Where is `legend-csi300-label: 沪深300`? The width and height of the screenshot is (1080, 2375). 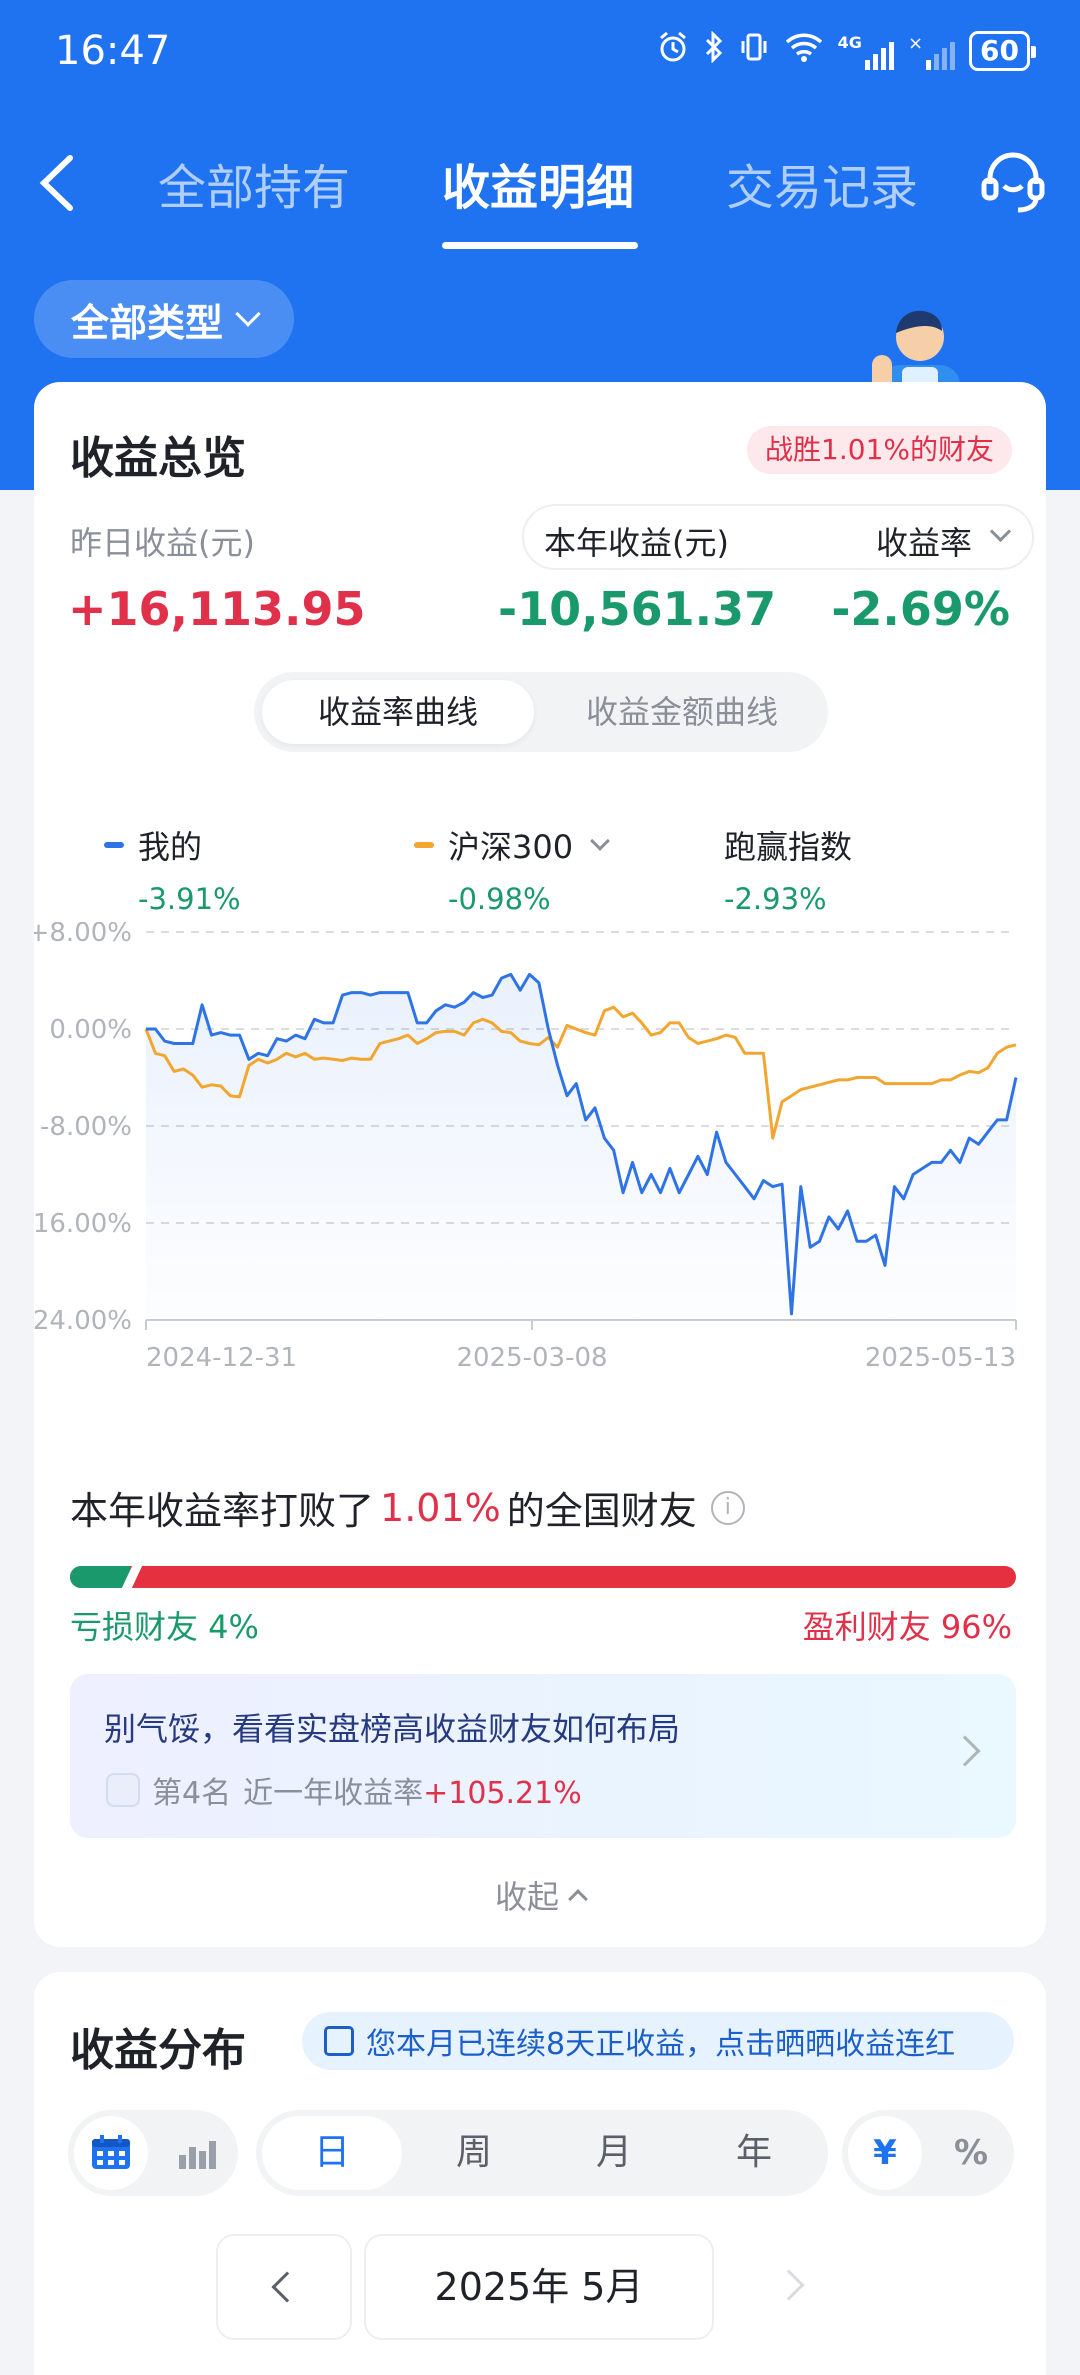
legend-csi300-label: 沪深300 is located at coordinates (511, 847).